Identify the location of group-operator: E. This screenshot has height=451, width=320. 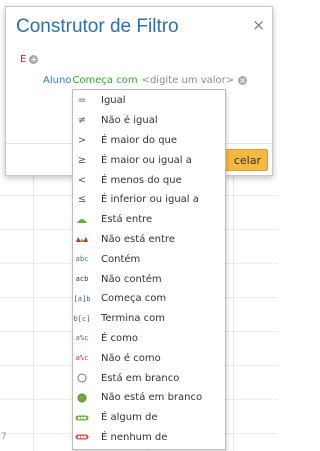
(23, 59).